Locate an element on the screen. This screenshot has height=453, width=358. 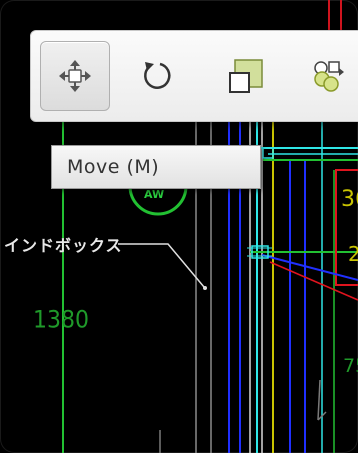
move-tool-button is located at coordinates (75, 76).